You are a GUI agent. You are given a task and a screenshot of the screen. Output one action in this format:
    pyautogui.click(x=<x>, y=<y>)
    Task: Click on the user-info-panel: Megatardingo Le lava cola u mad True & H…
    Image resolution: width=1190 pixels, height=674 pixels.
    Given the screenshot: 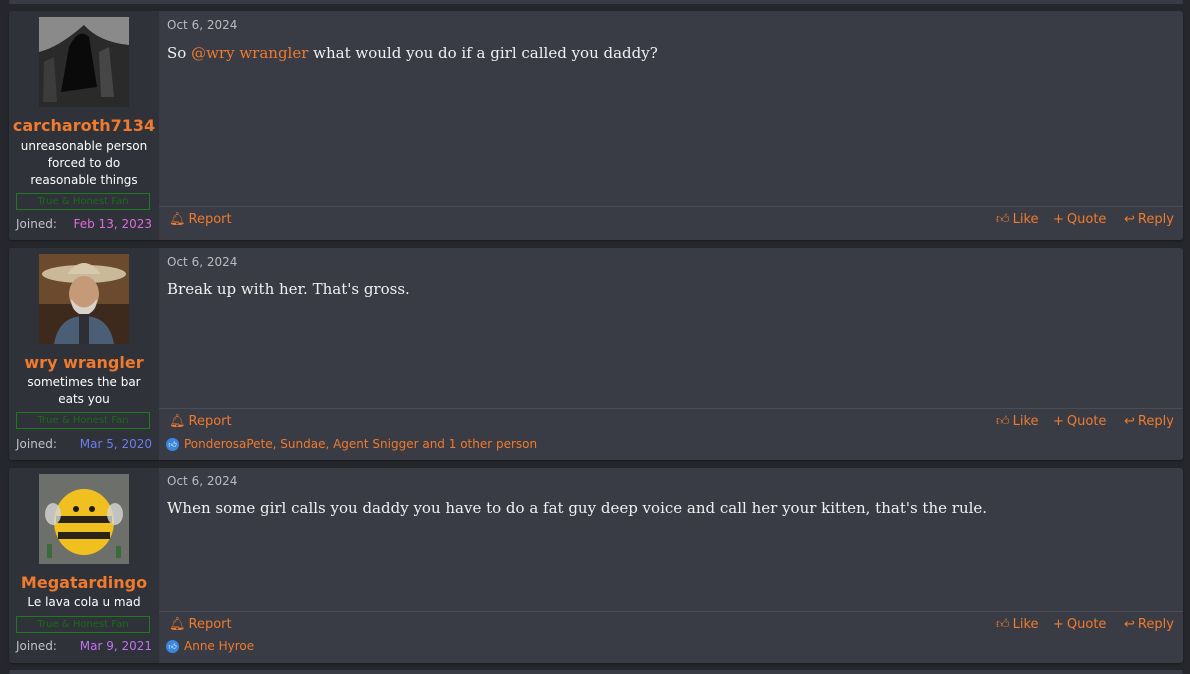 What is the action you would take?
    pyautogui.click(x=84, y=565)
    